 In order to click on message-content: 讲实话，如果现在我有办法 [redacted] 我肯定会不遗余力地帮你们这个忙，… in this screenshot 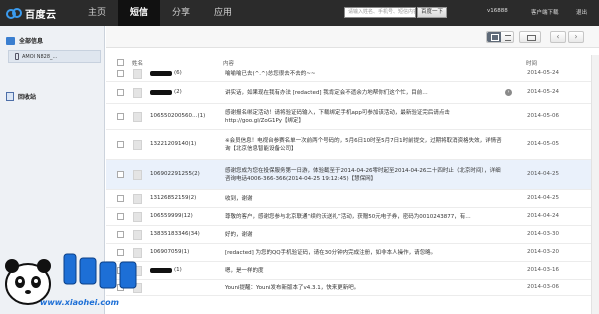, I will do `click(365, 93)`.